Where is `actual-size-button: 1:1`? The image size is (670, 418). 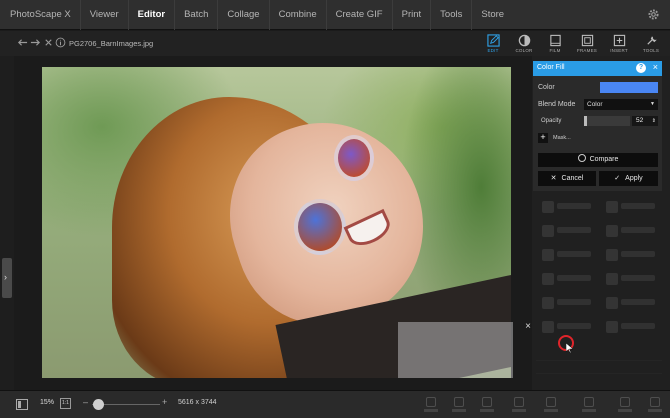
actual-size-button: 1:1 is located at coordinates (65, 403).